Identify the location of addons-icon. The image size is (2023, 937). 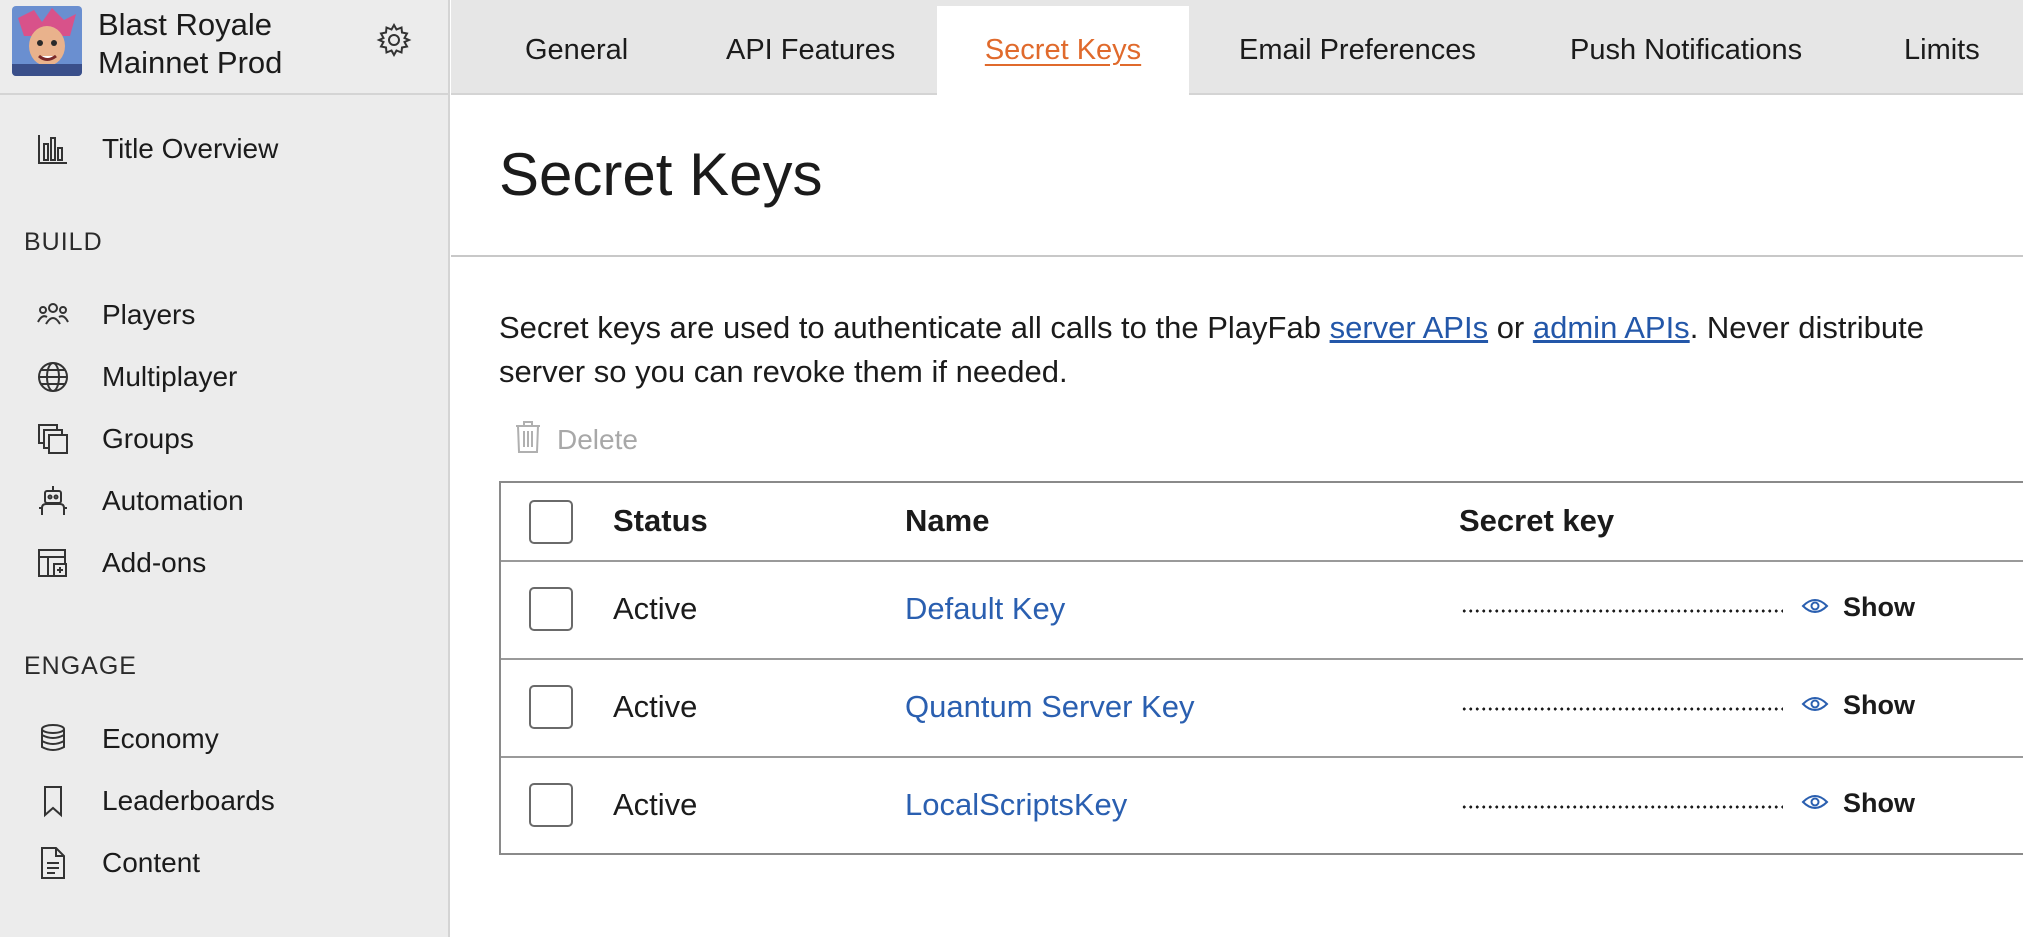
(53, 563).